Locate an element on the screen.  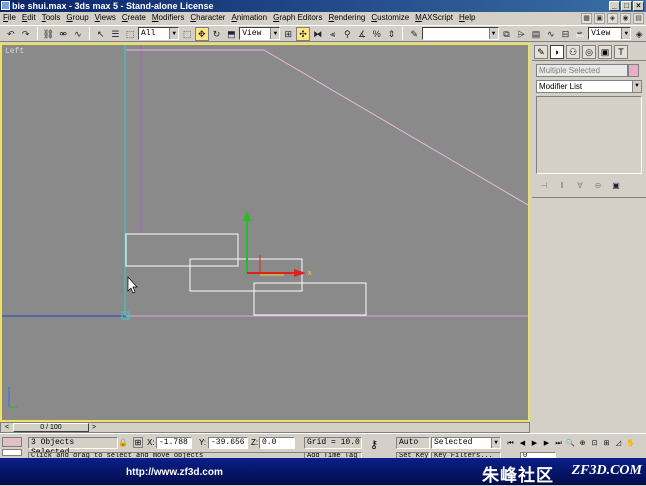
go-to-start-icon: ⏮ is located at coordinates (510, 443).